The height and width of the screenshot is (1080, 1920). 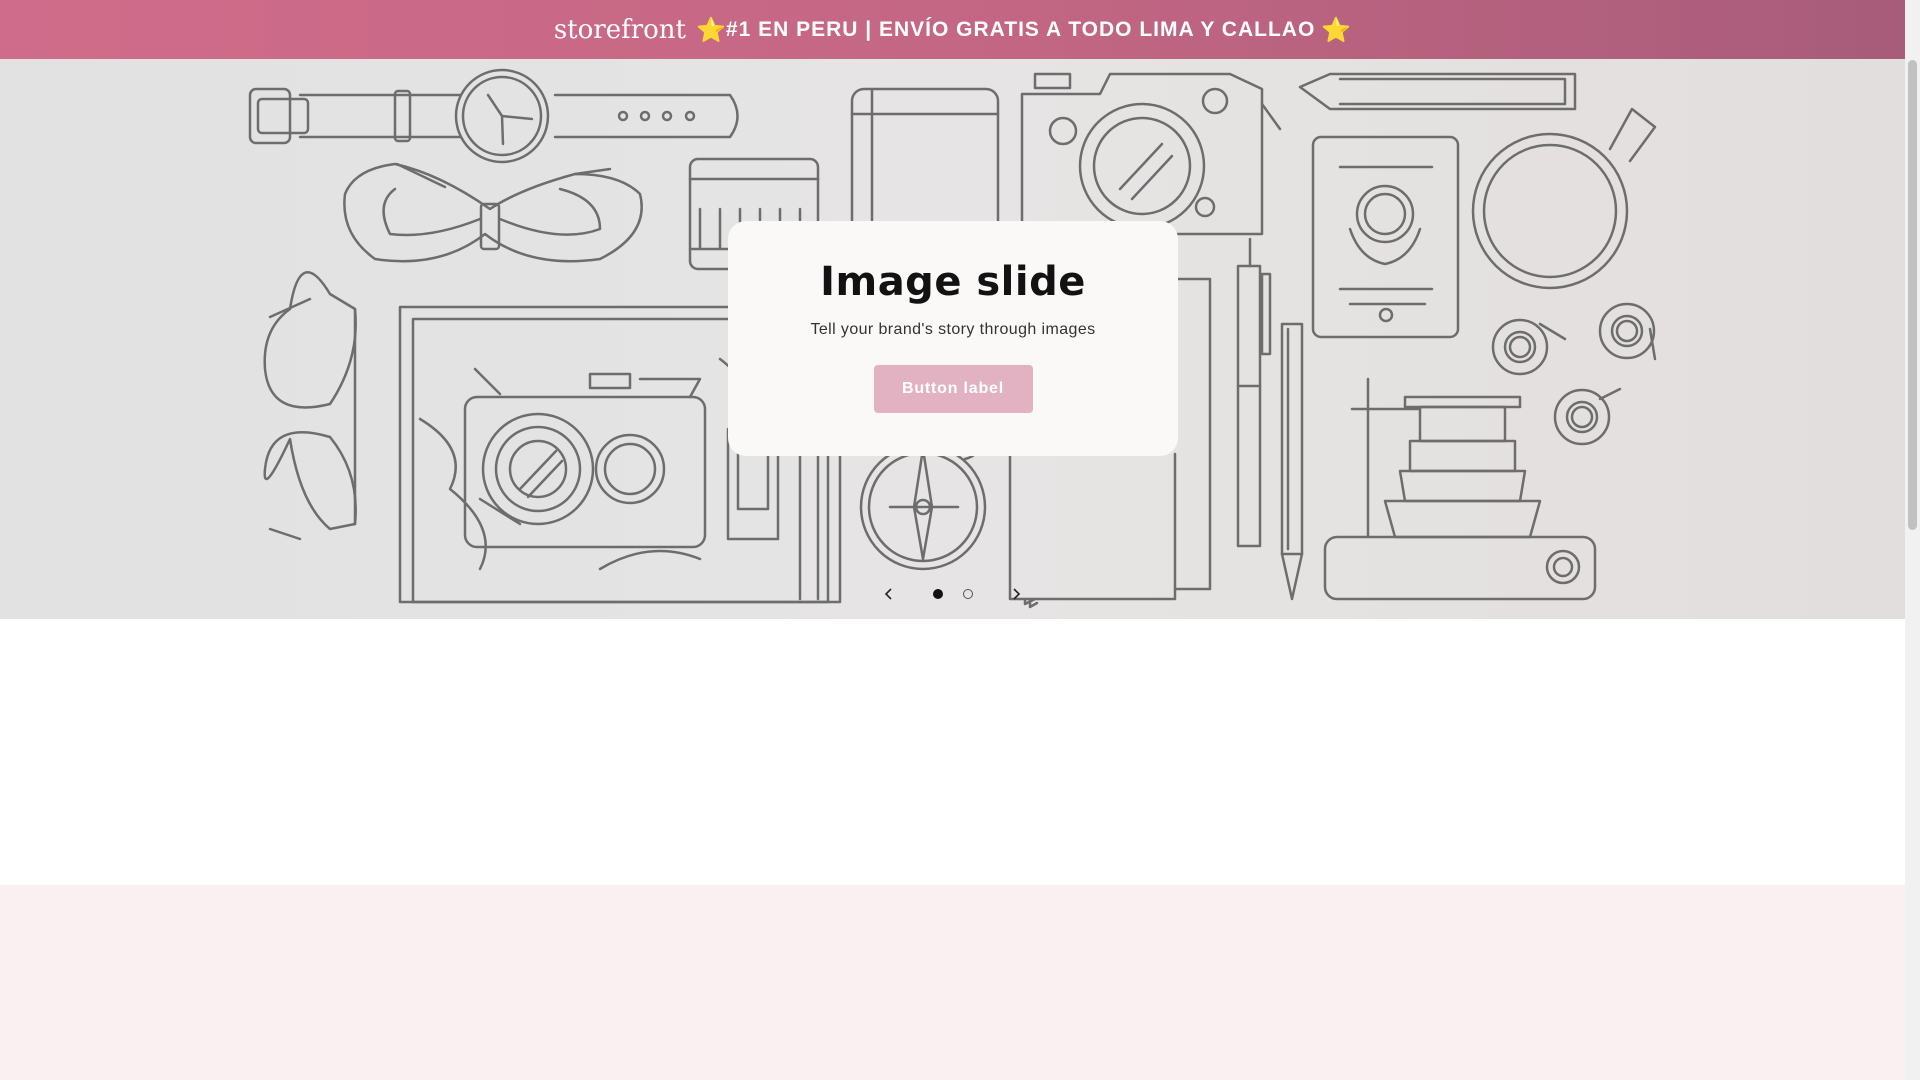 What do you see at coordinates (1254, 392) in the screenshot?
I see `pen-icon` at bounding box center [1254, 392].